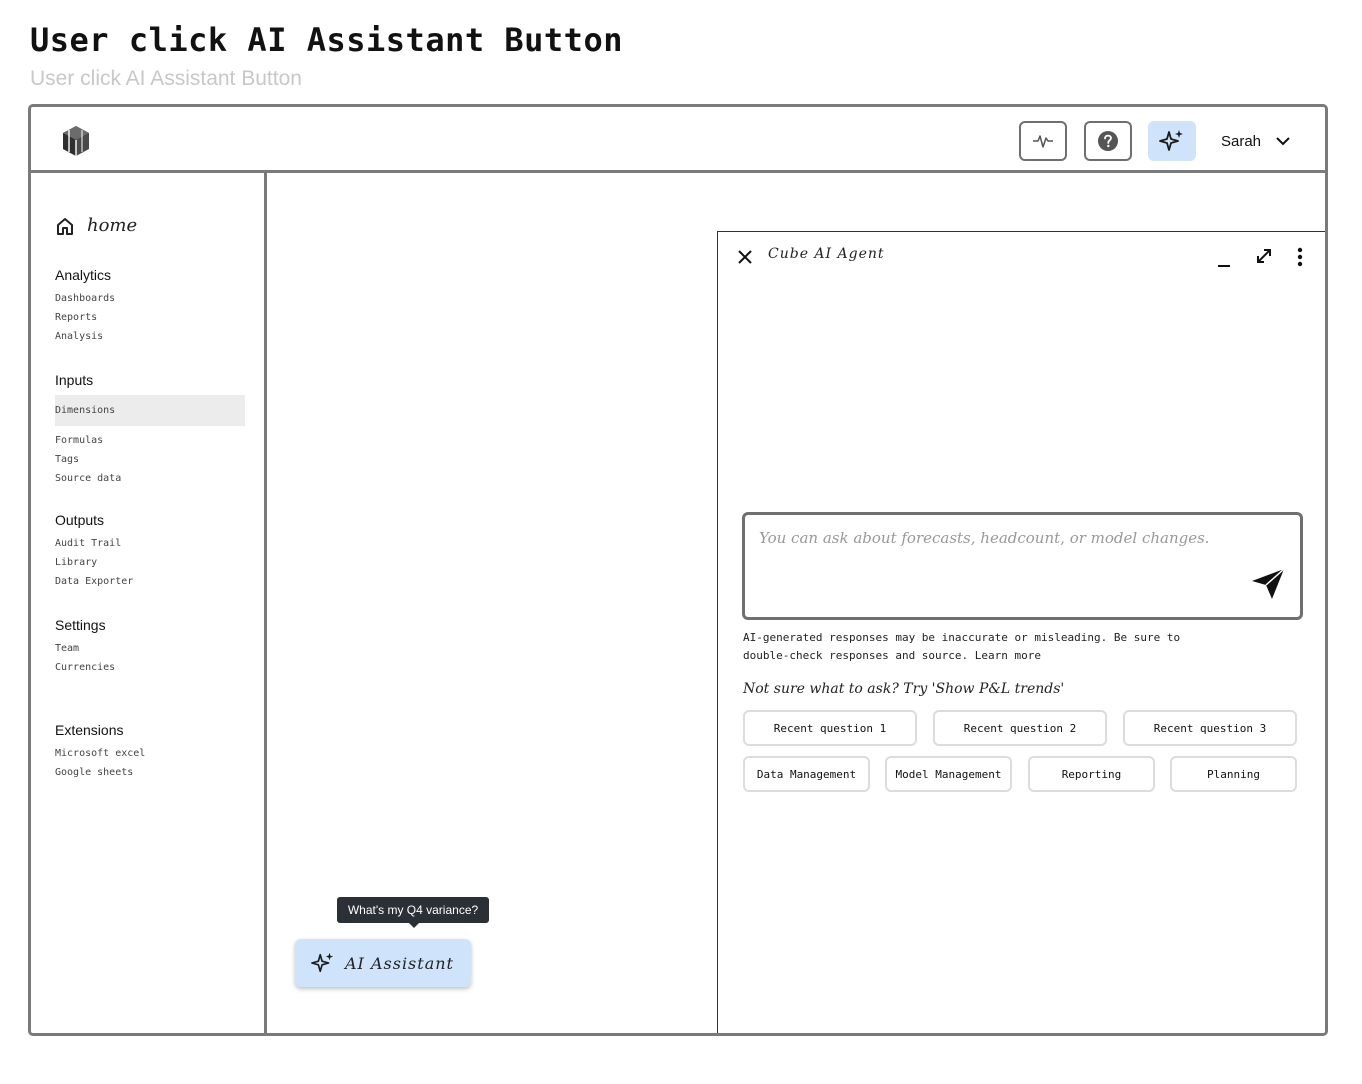  I want to click on home-label: home, so click(112, 225).